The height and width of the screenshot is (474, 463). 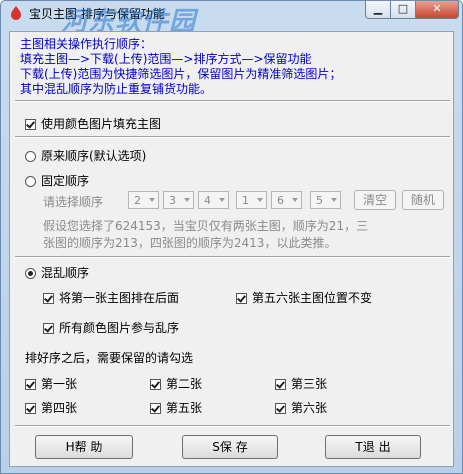 What do you see at coordinates (73, 202) in the screenshot?
I see `choose-order-label: 请选择顺序` at bounding box center [73, 202].